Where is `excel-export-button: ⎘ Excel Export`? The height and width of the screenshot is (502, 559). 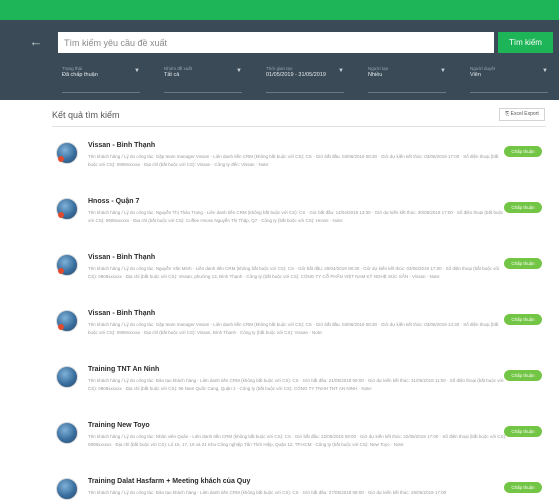 excel-export-button: ⎘ Excel Export is located at coordinates (522, 114).